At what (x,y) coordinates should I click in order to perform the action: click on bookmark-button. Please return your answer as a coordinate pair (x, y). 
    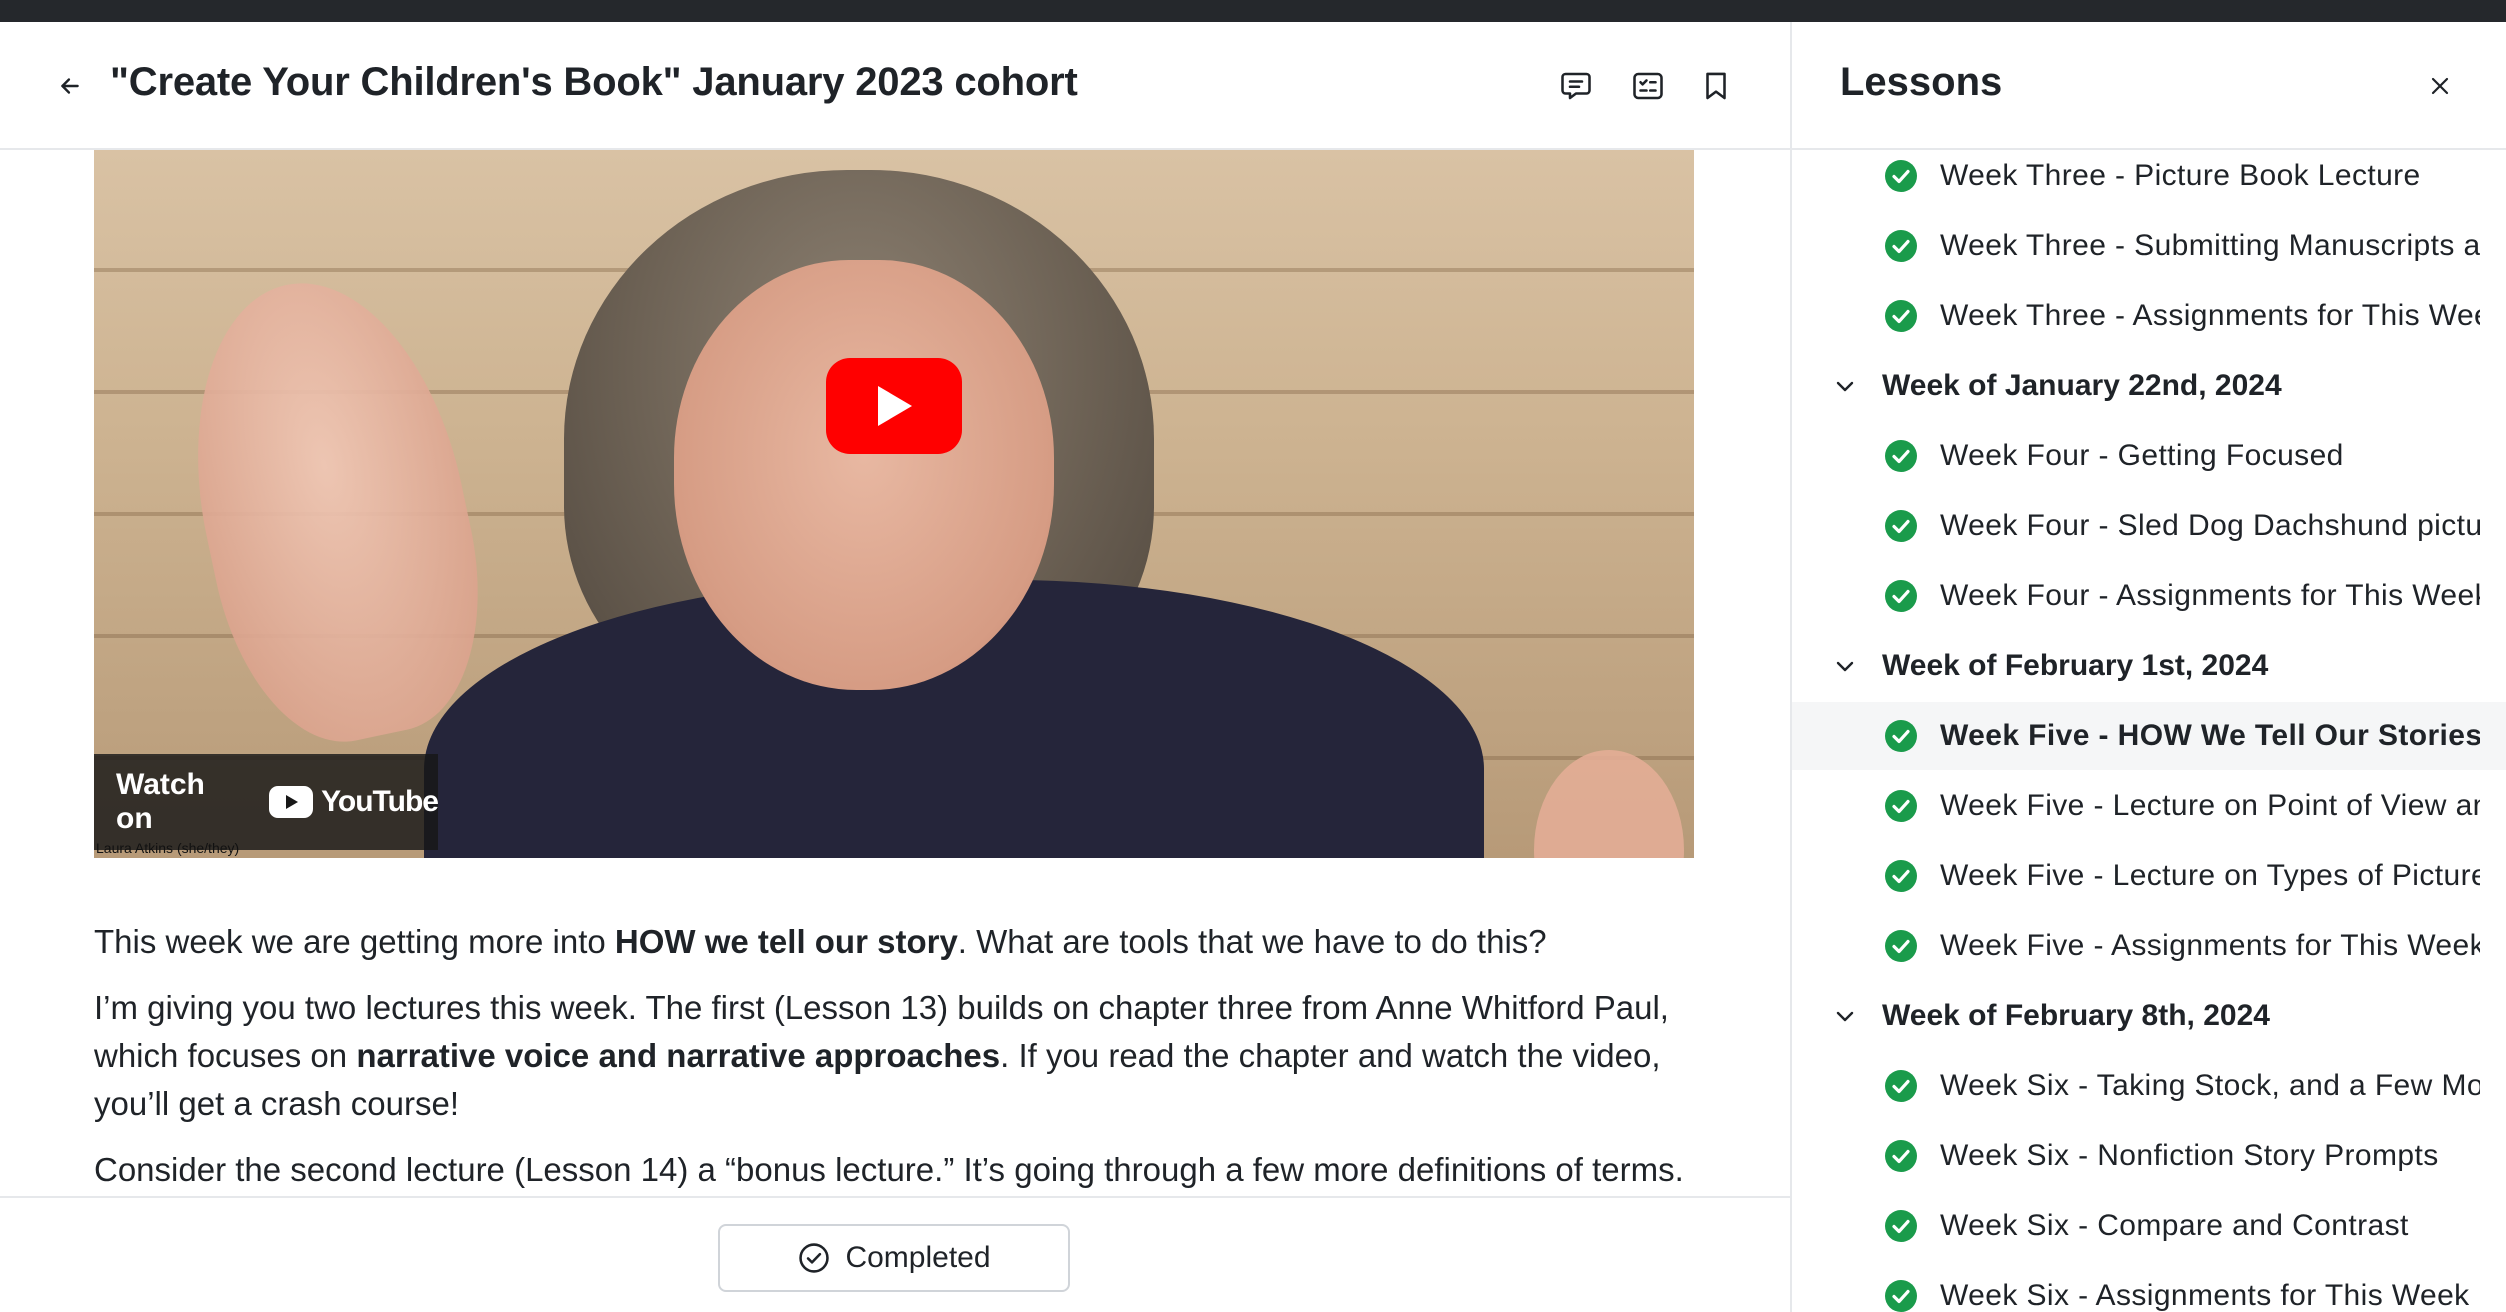
    Looking at the image, I should click on (1716, 86).